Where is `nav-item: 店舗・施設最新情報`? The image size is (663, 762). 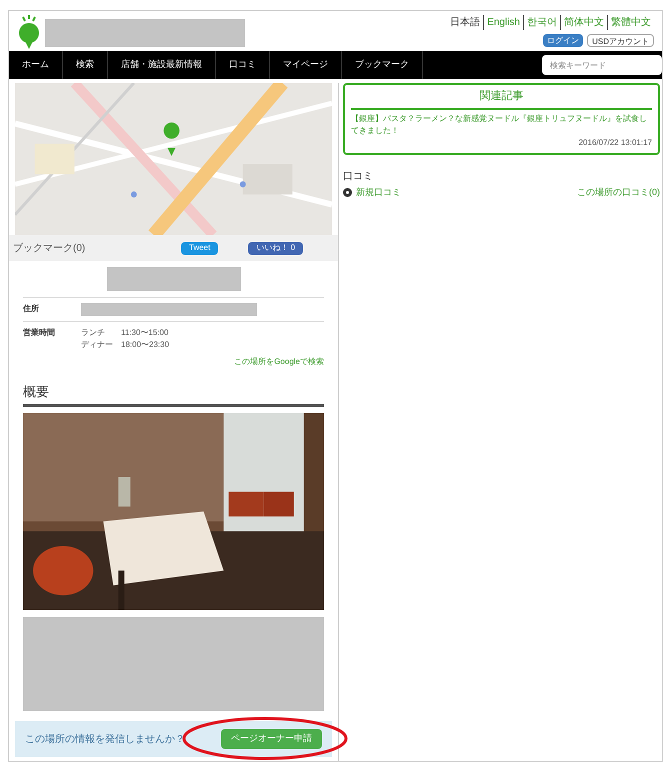 nav-item: 店舗・施設最新情報 is located at coordinates (162, 65).